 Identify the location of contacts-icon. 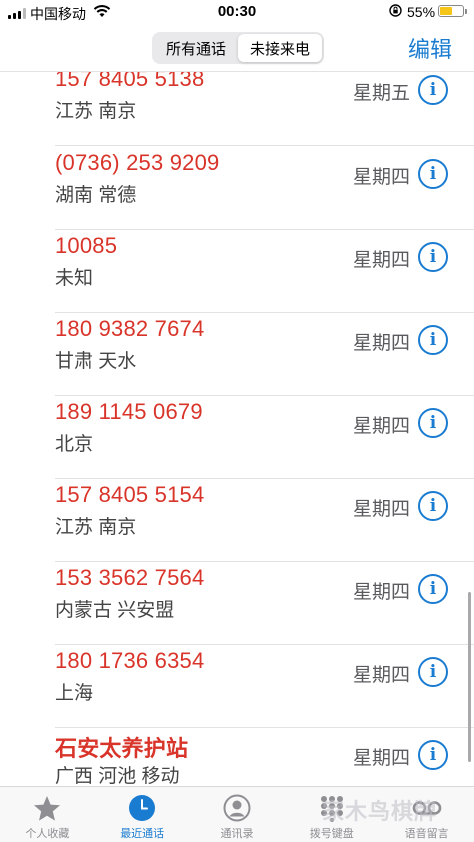
(237, 808).